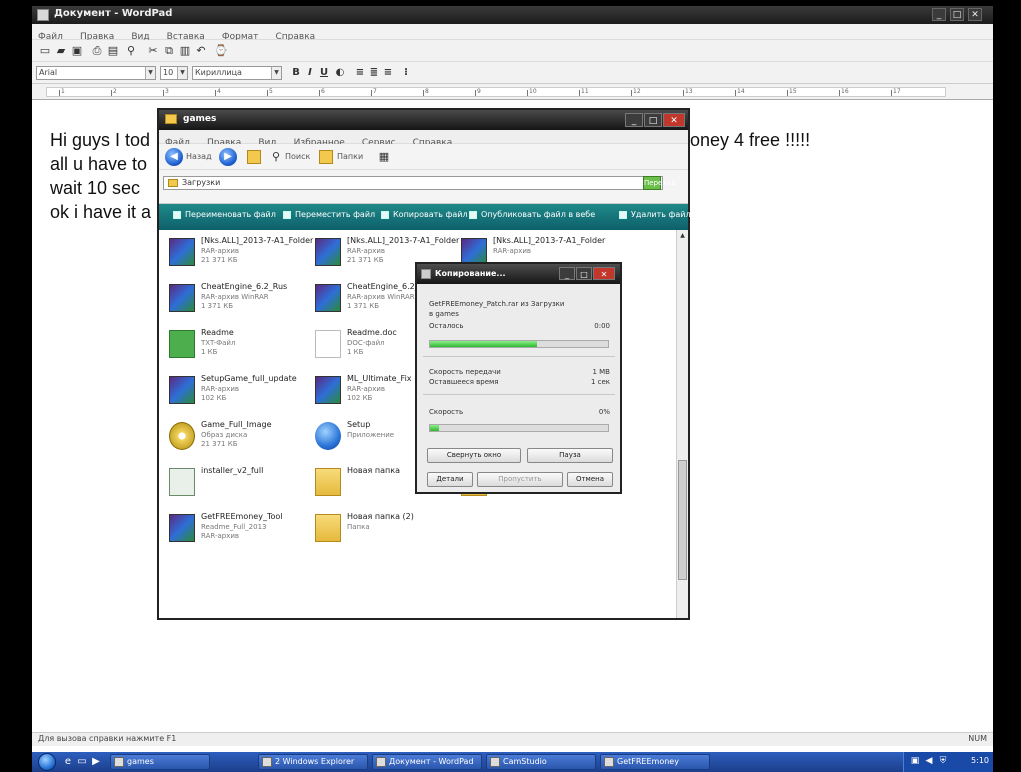 This screenshot has height=772, width=1021. Describe the element at coordinates (224, 214) in the screenshot. I see `task-rename-file: Переименовать файл` at that location.